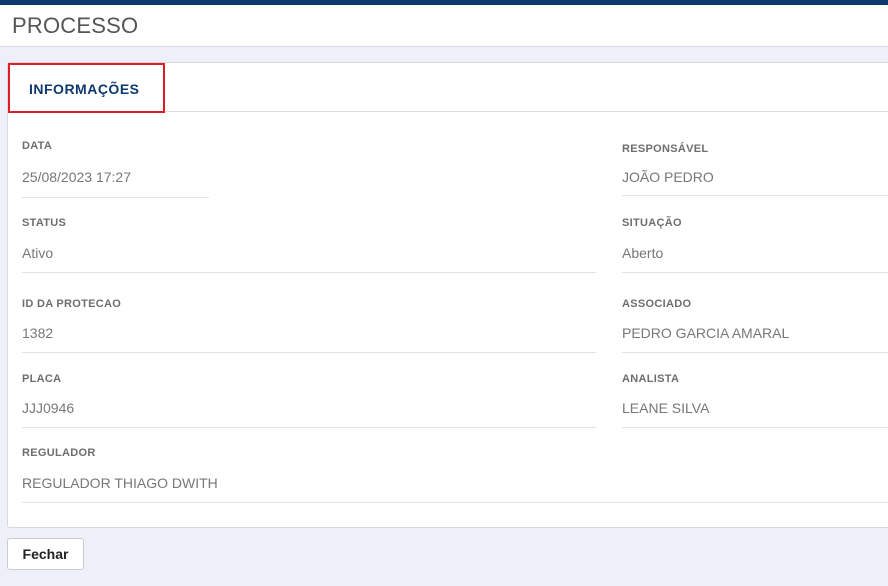 The width and height of the screenshot is (888, 586). Describe the element at coordinates (76, 177) in the screenshot. I see `field-data-value: 25/08/2023 17:27` at that location.